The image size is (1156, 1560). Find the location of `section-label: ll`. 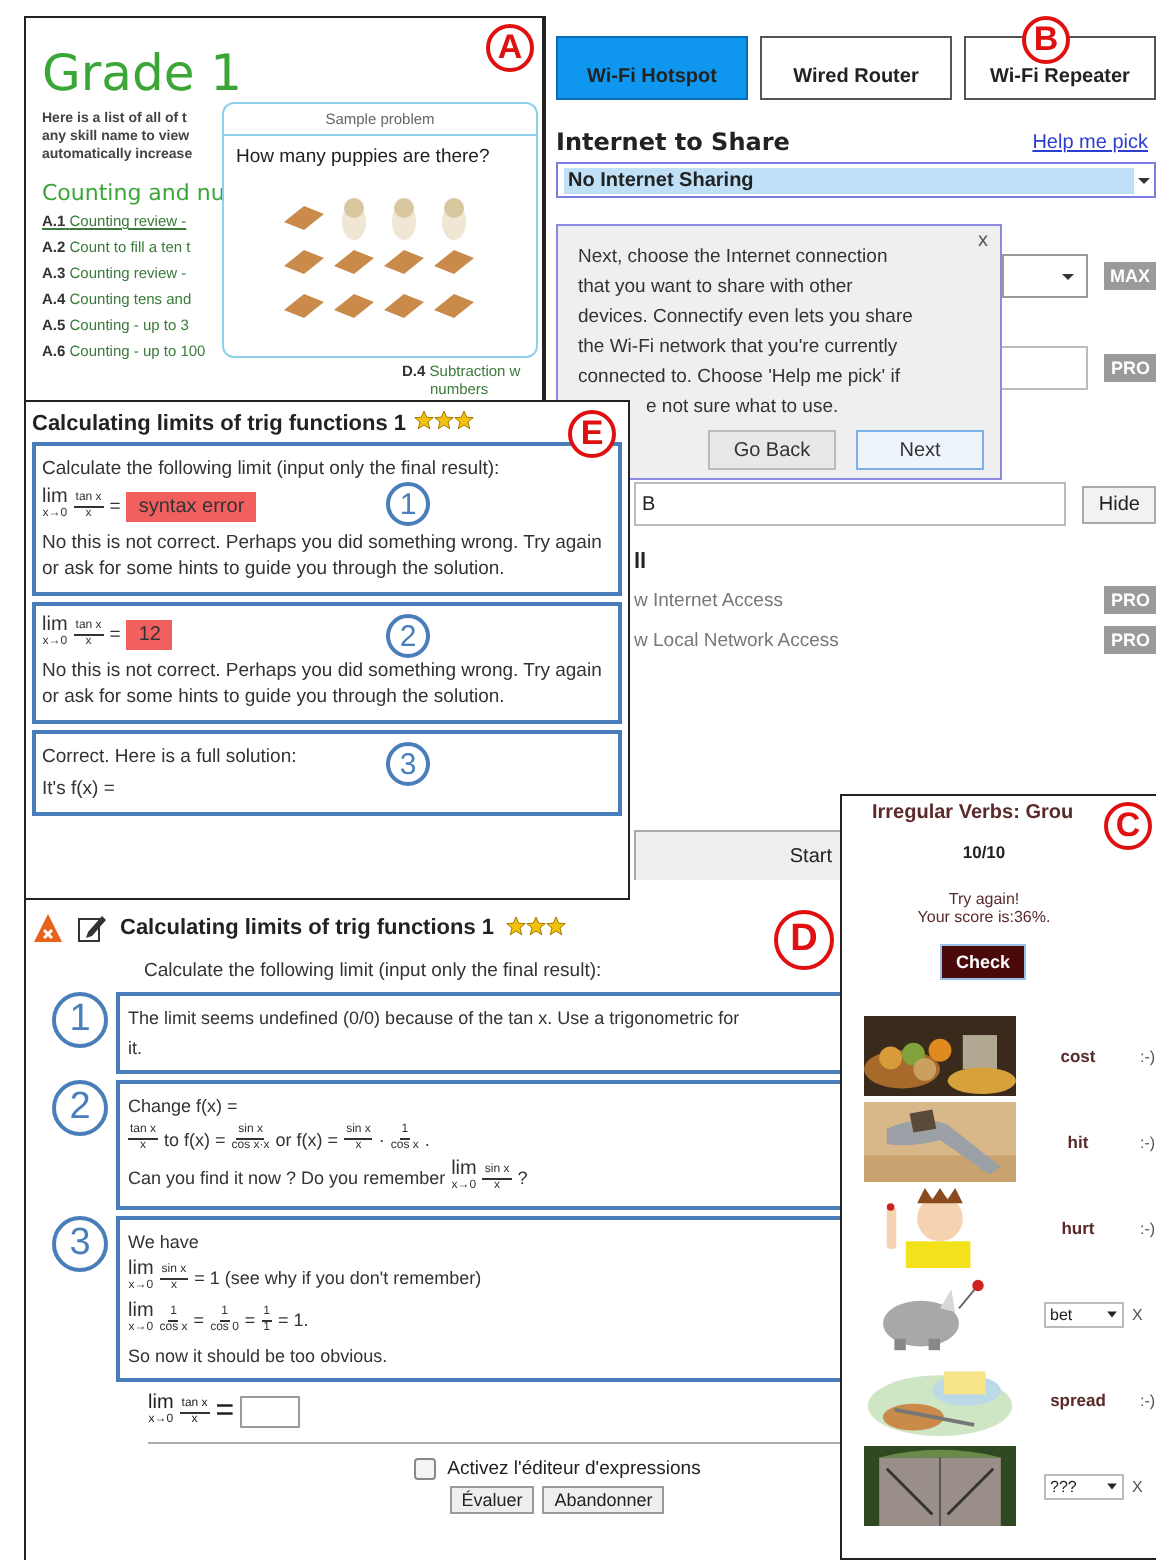

section-label: ll is located at coordinates (641, 562).